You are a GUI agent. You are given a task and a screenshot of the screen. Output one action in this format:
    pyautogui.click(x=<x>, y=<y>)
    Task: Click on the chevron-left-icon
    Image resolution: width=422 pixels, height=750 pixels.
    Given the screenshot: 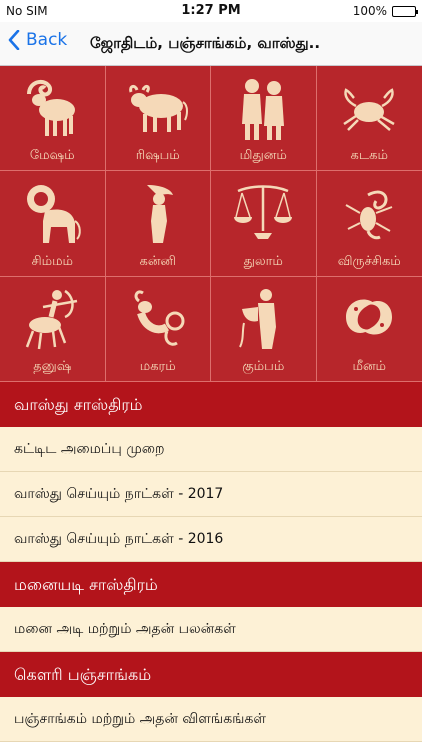 What is the action you would take?
    pyautogui.click(x=14, y=40)
    